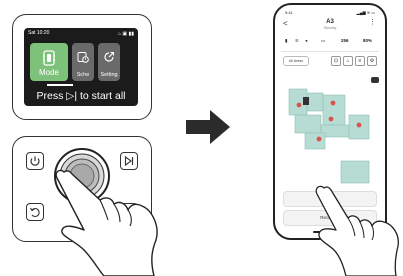 The width and height of the screenshot is (403, 276). What do you see at coordinates (357, 230) in the screenshot?
I see `tapping-hand-illustration` at bounding box center [357, 230].